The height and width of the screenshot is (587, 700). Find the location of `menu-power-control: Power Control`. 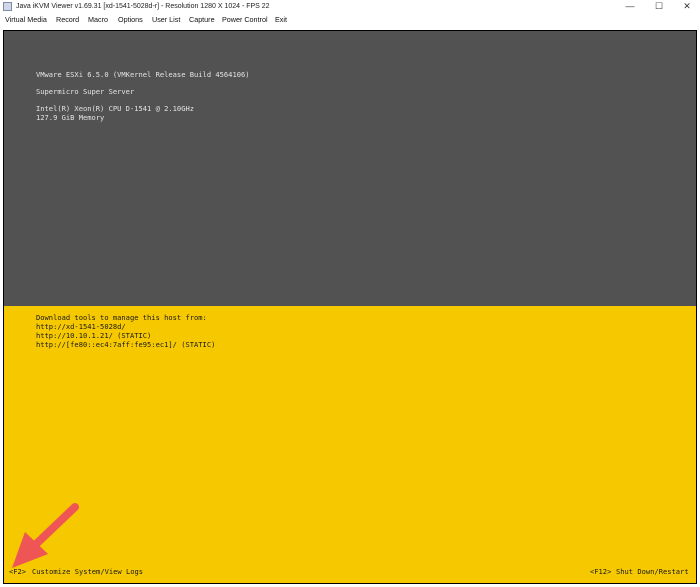

menu-power-control: Power Control is located at coordinates (245, 20).